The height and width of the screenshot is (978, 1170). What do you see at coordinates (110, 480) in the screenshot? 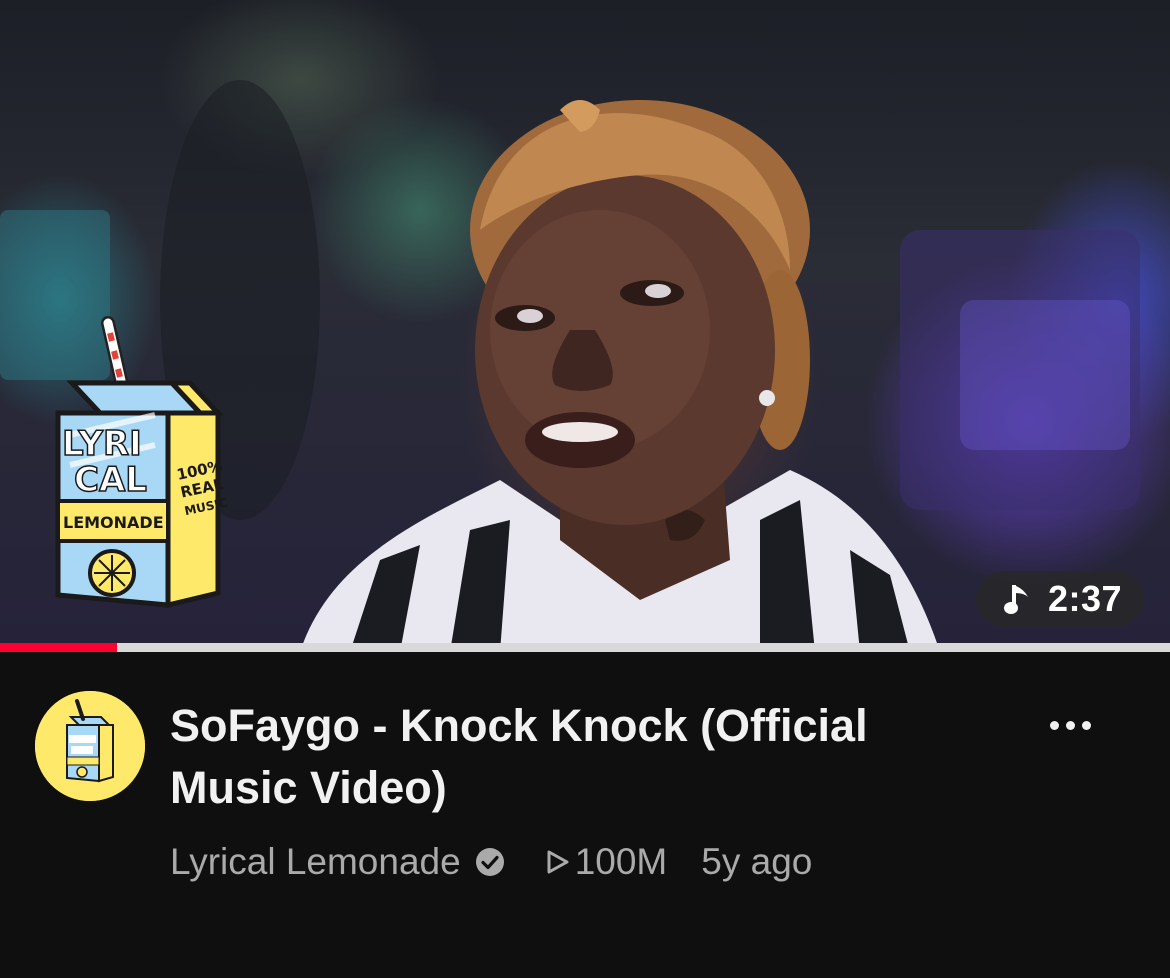
I see `logo-text-cal: CAL` at bounding box center [110, 480].